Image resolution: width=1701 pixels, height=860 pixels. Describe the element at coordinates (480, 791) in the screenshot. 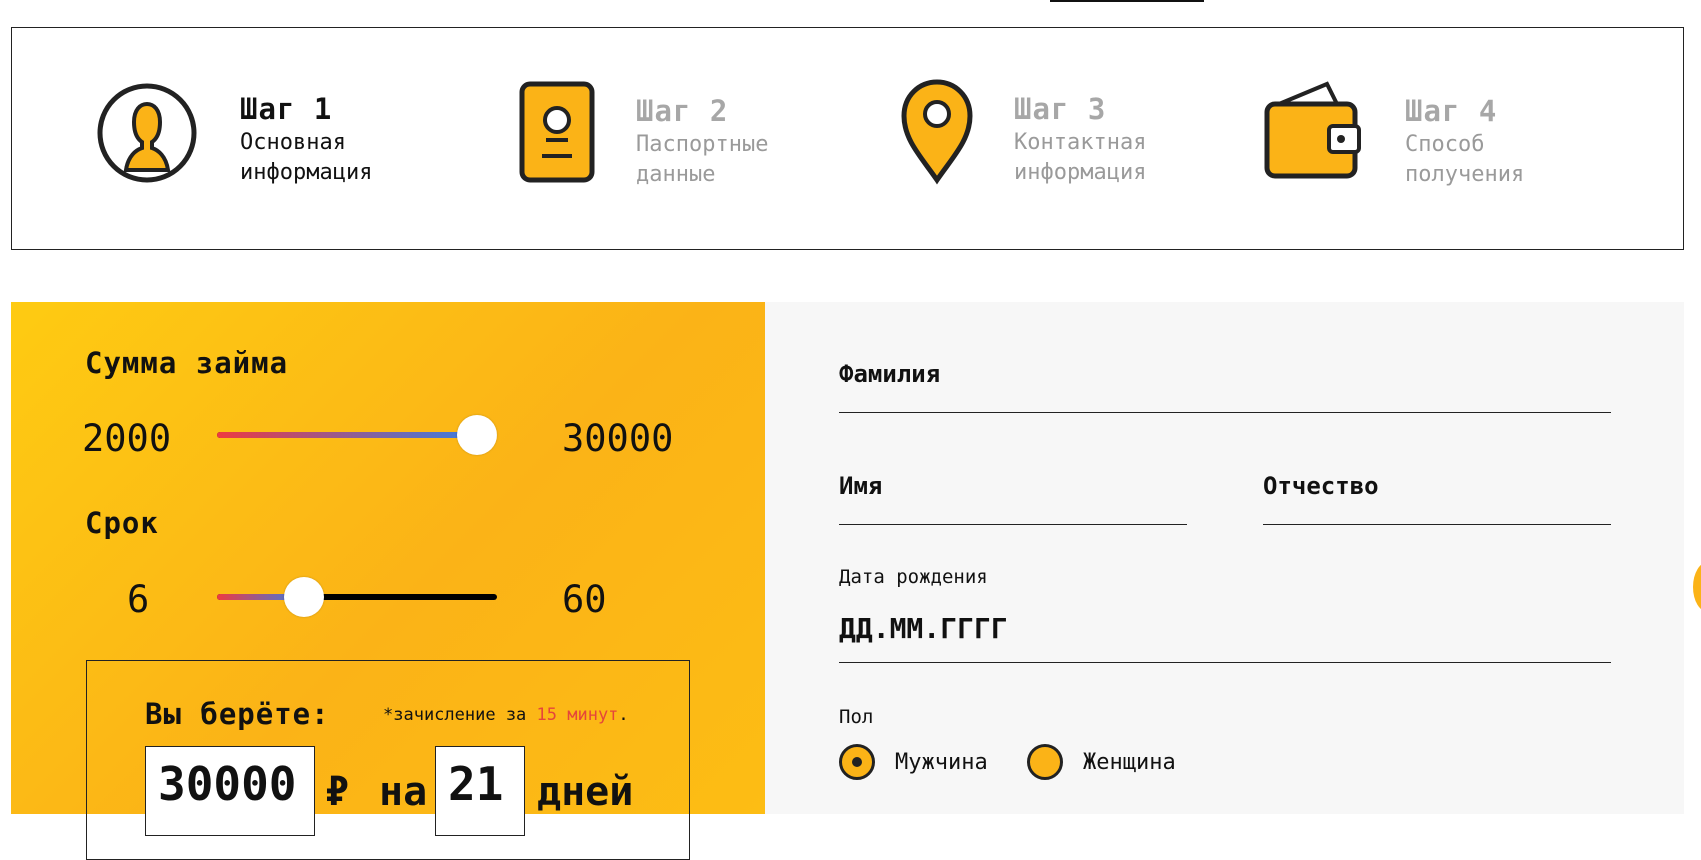

I see `days-value-field: 21` at that location.